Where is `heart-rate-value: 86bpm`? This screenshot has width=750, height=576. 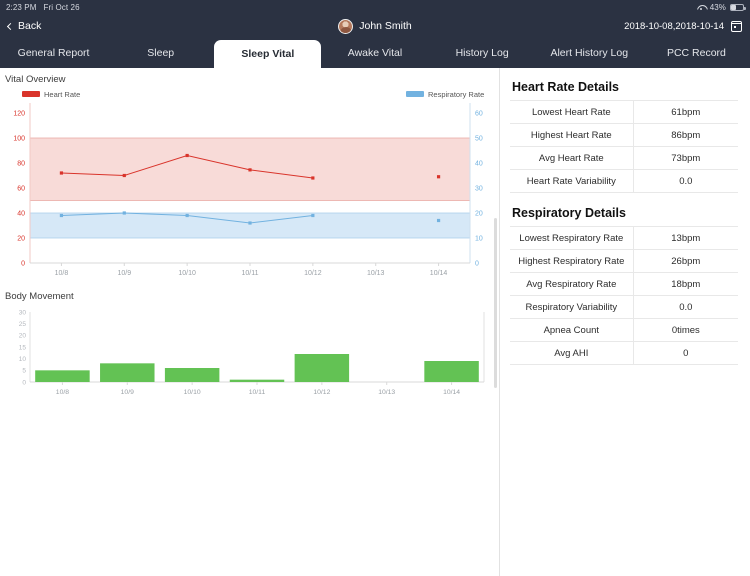 heart-rate-value: 86bpm is located at coordinates (686, 135).